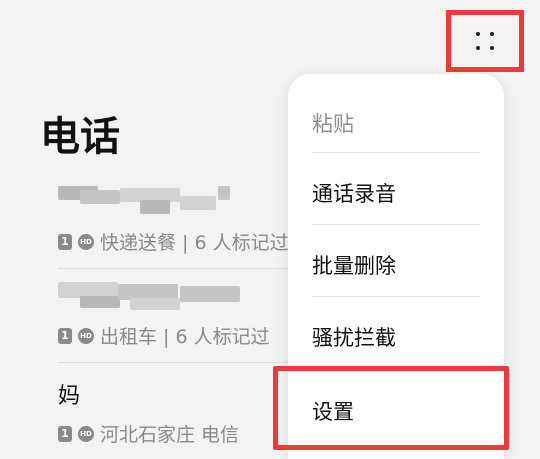 This screenshot has height=459, width=540. Describe the element at coordinates (194, 243) in the screenshot. I see `entry-description: 快递送餐 | 6 人标记过` at that location.